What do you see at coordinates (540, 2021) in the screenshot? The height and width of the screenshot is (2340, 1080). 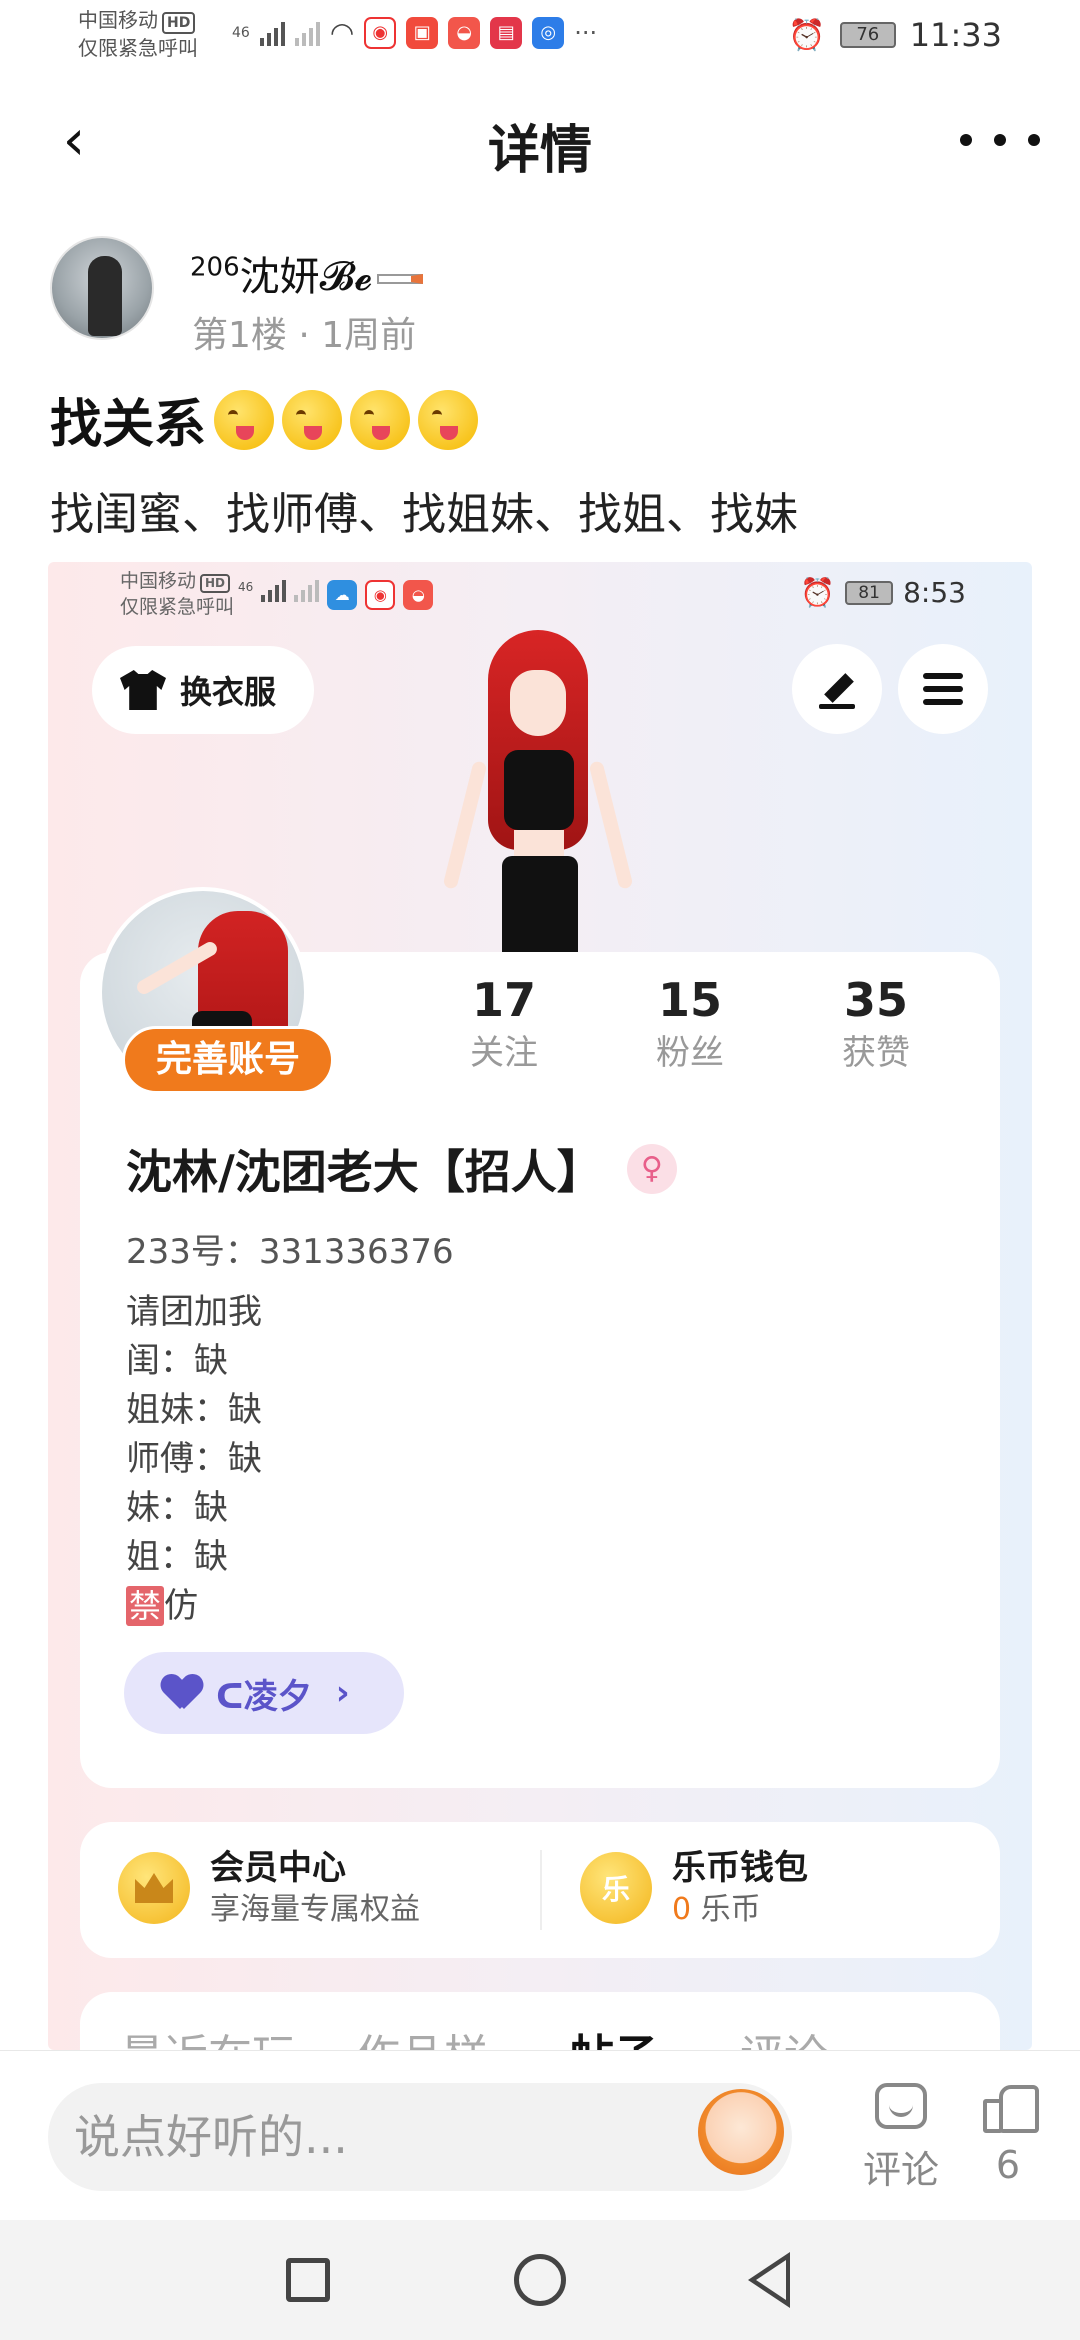 I see `profile-tabs: 最近在玩 作品样 帖子 评论` at bounding box center [540, 2021].